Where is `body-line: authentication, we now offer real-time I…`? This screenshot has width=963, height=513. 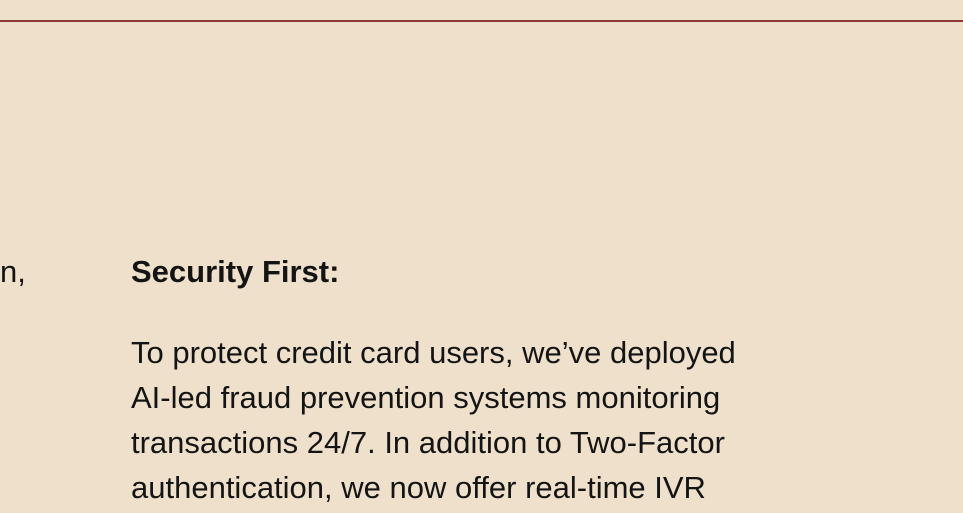
body-line: authentication, we now offer real-time I… is located at coordinates (418, 487).